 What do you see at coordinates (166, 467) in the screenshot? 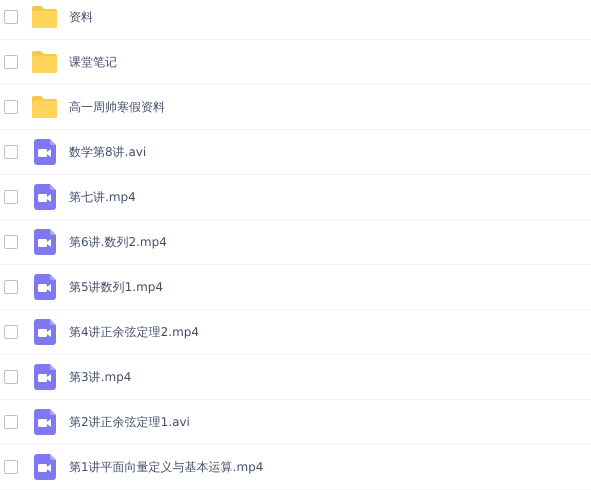
I see `file-name: 第1讲平面向量定义与基本运算.mp4` at bounding box center [166, 467].